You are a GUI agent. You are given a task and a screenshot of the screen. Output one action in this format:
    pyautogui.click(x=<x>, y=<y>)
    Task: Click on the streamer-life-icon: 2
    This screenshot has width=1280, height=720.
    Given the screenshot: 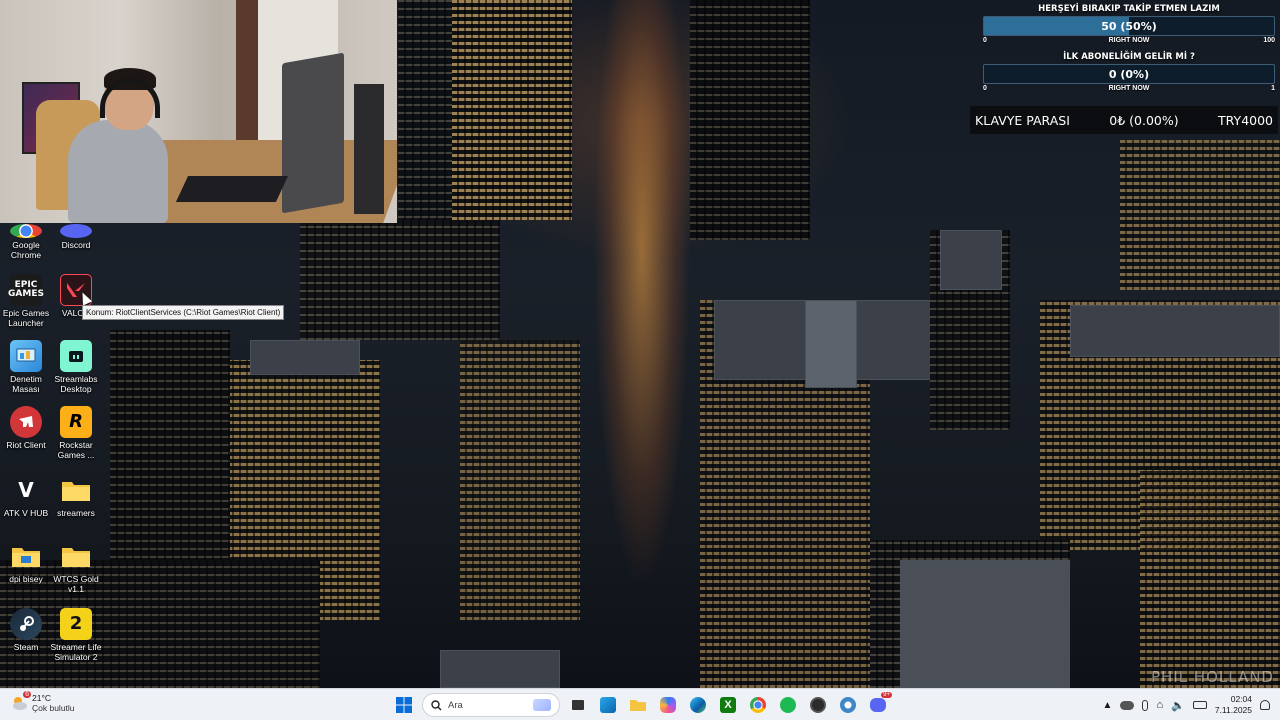 What is the action you would take?
    pyautogui.click(x=76, y=624)
    